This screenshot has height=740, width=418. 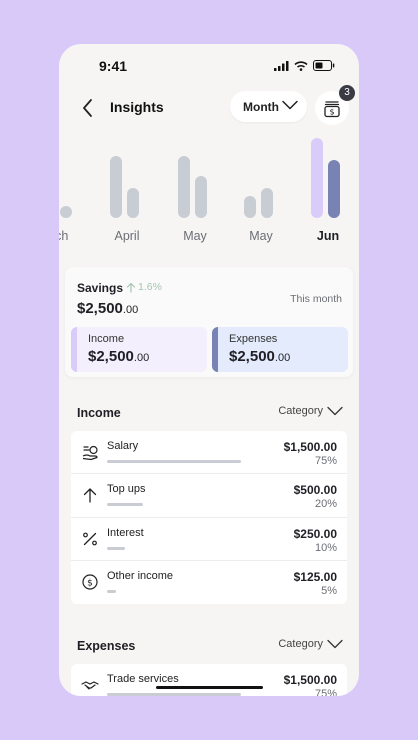 I want to click on income-row: Top ups $500.00 20%, so click(x=209, y=496).